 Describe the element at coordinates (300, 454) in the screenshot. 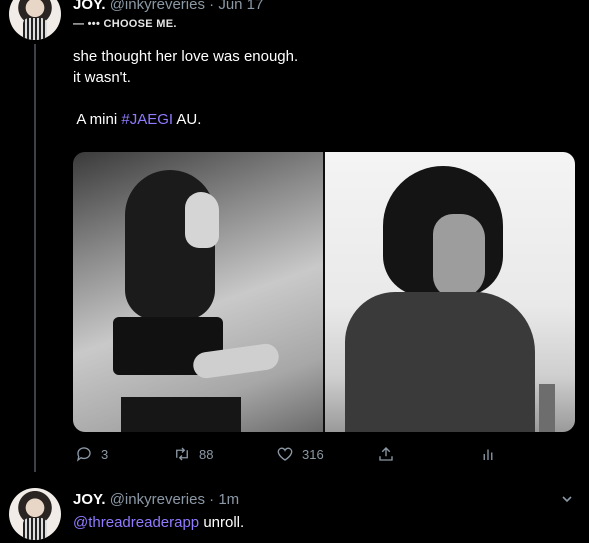

I see `like-button: 316` at that location.